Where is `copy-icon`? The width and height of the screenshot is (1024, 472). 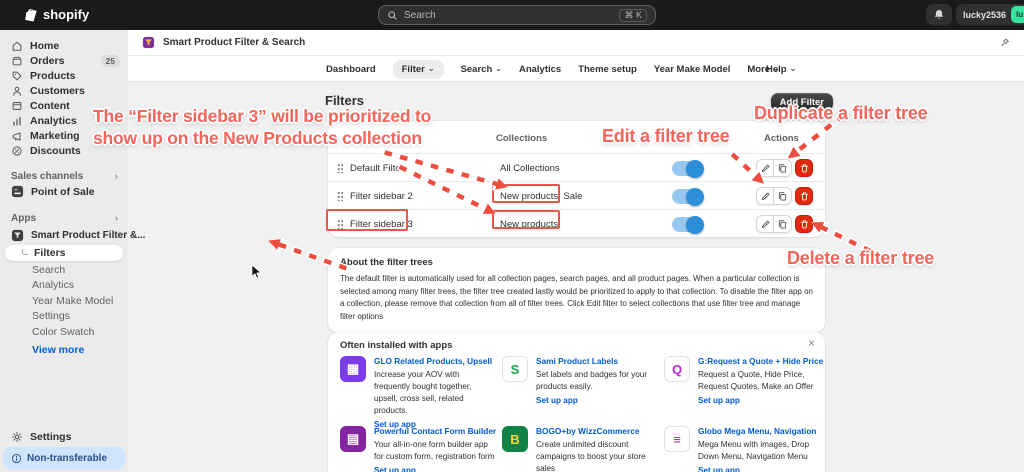
copy-icon is located at coordinates (782, 168).